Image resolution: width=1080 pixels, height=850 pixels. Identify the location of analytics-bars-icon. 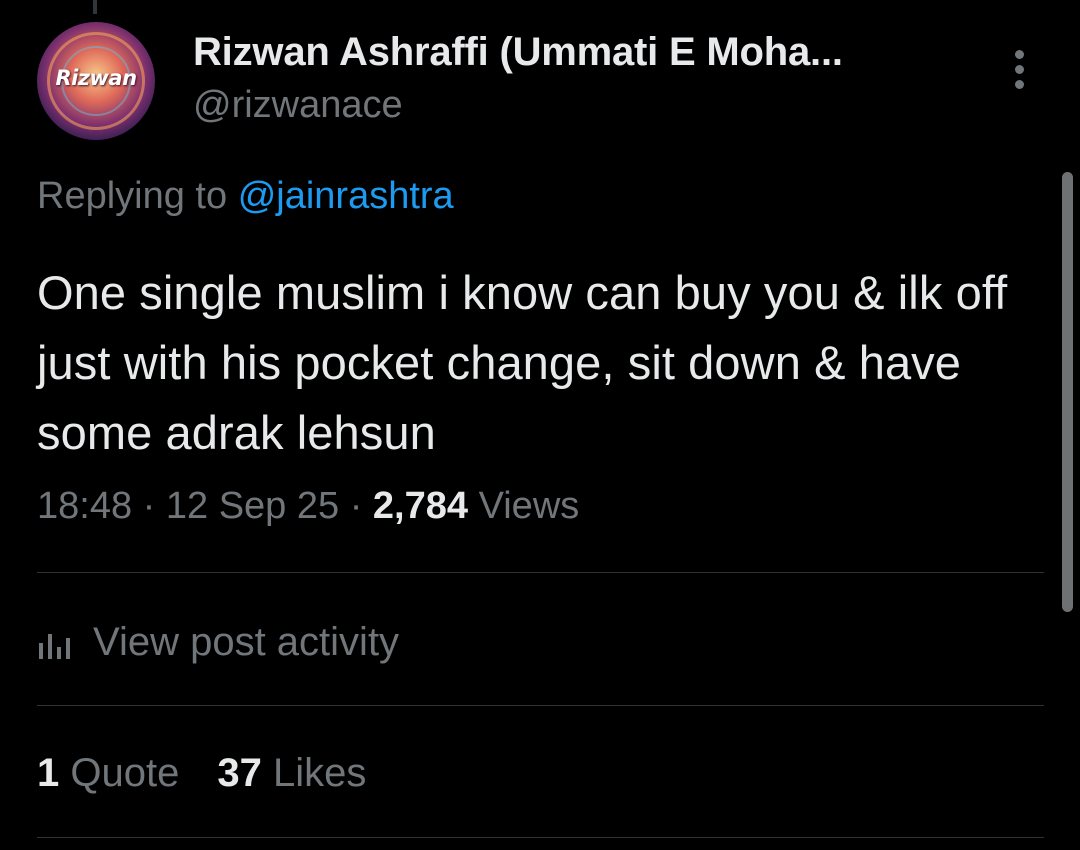
(54, 646).